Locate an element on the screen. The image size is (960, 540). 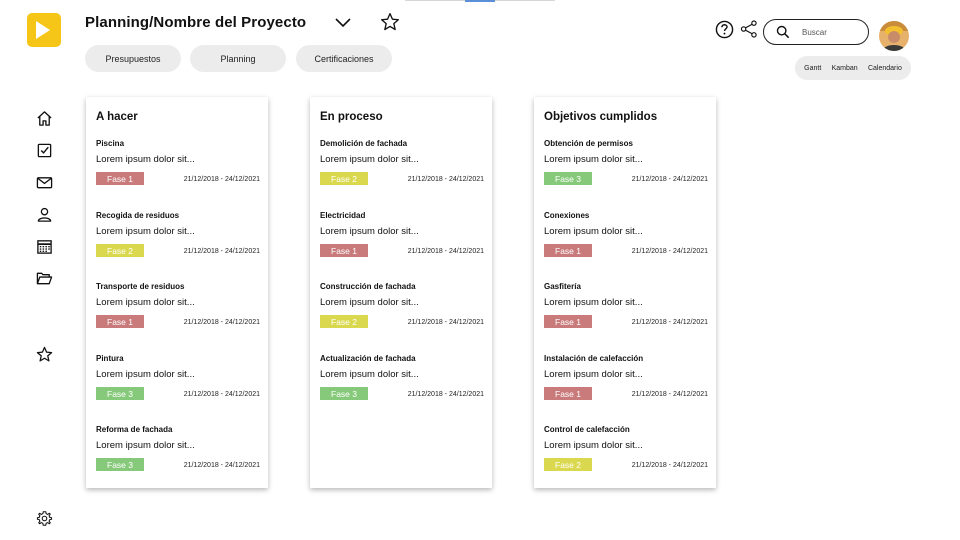
task-title: Piscina is located at coordinates (110, 143).